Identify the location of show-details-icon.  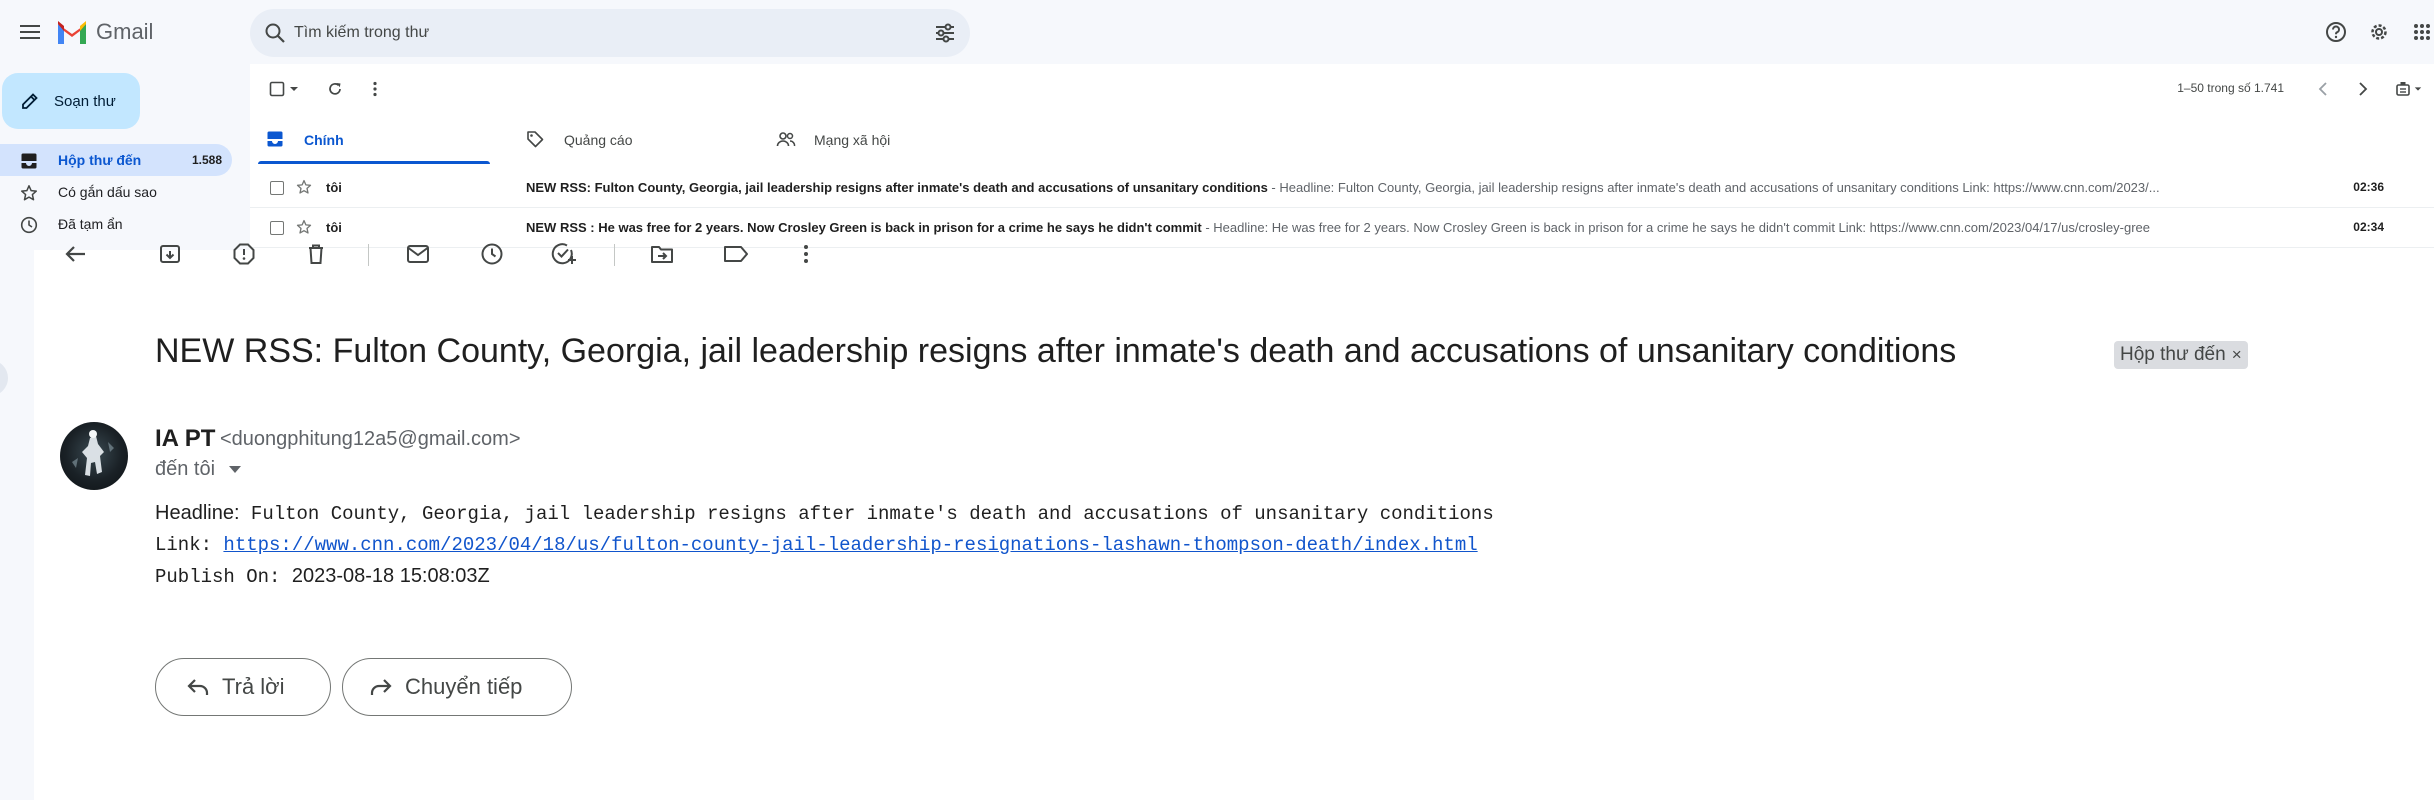
(235, 470).